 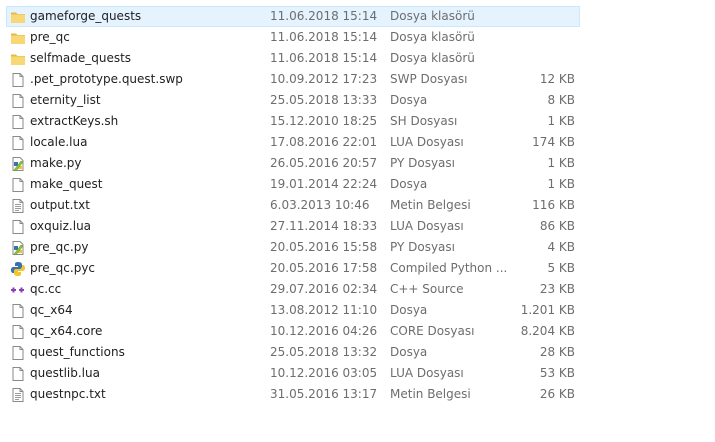 What do you see at coordinates (68, 394) in the screenshot?
I see `file-name: questnpc.txt` at bounding box center [68, 394].